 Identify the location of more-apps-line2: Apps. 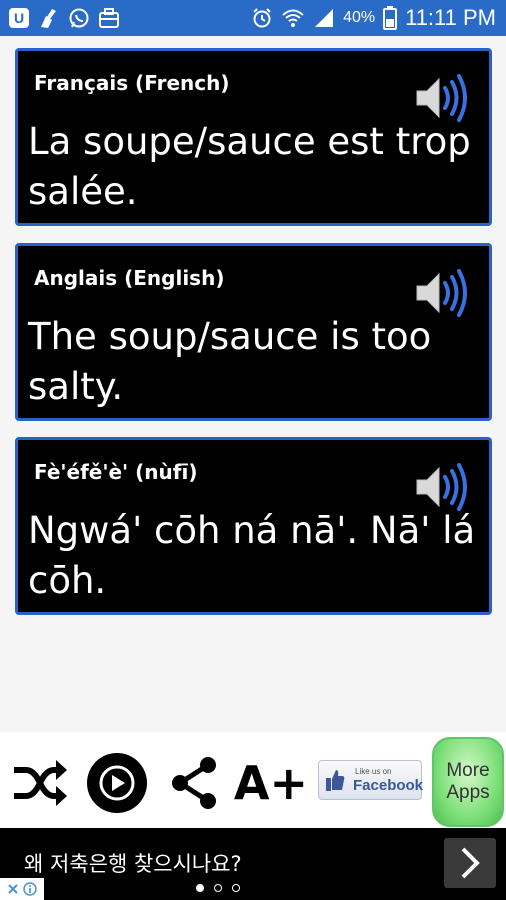
(468, 792).